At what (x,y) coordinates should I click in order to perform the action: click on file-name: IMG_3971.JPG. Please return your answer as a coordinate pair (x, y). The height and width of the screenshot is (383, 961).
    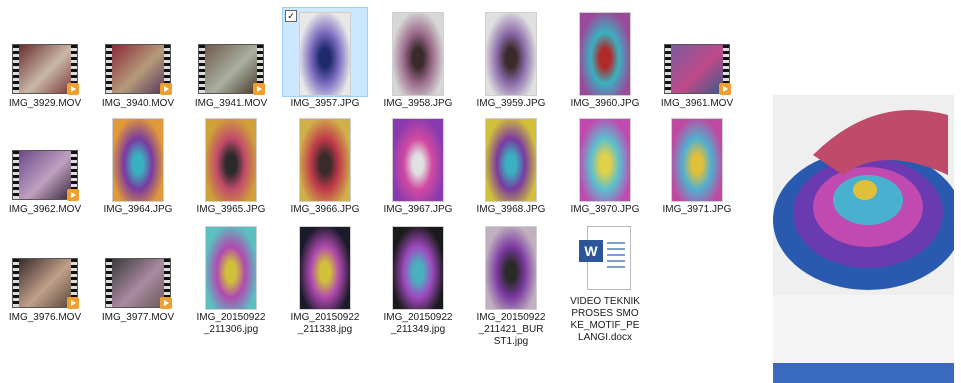
    Looking at the image, I should click on (697, 209).